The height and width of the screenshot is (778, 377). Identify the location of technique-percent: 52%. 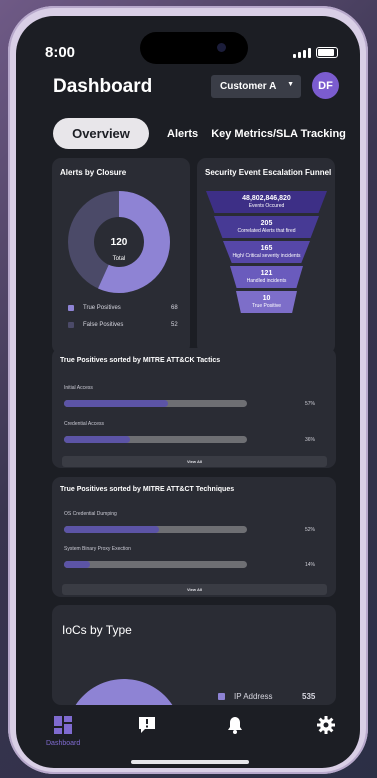
(310, 530).